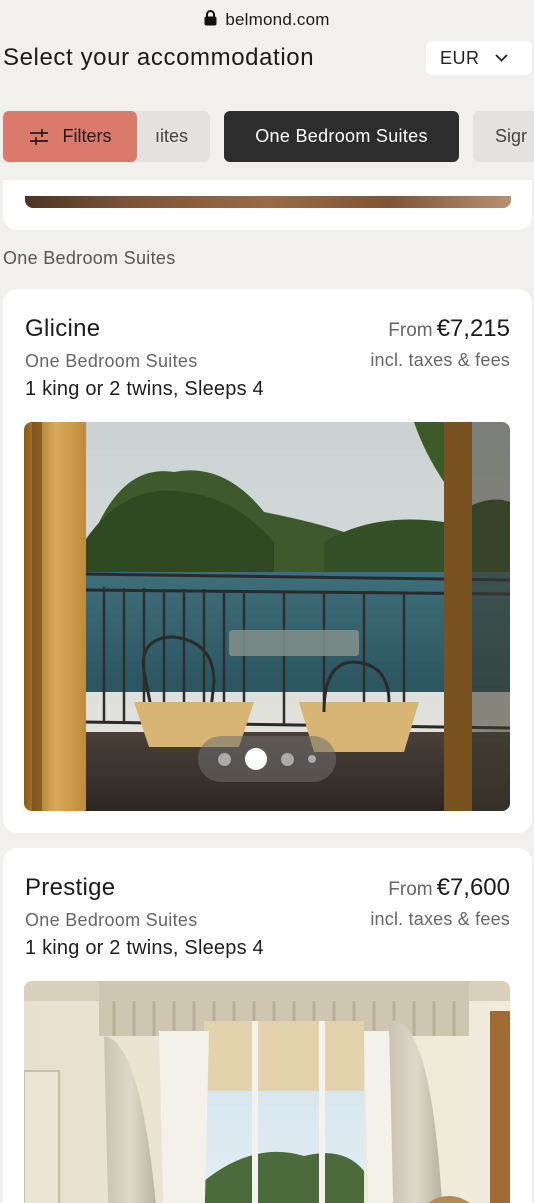 This screenshot has width=534, height=1203. What do you see at coordinates (511, 136) in the screenshot?
I see `chip-next-label: Sigr` at bounding box center [511, 136].